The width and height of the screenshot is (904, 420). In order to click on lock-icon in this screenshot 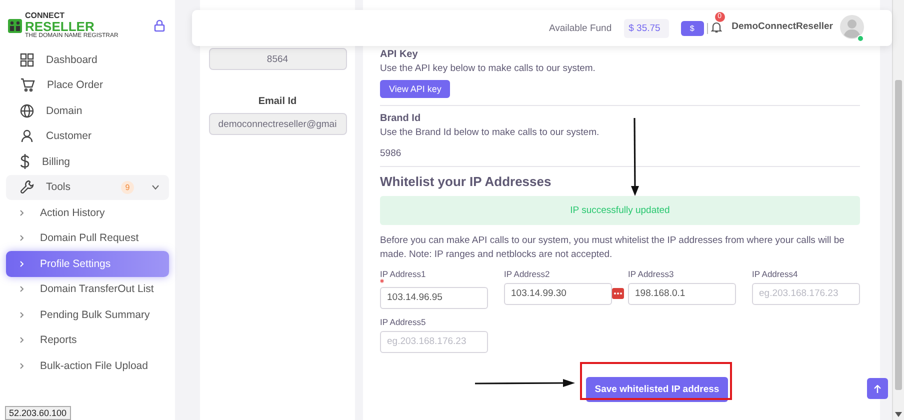, I will do `click(159, 25)`.